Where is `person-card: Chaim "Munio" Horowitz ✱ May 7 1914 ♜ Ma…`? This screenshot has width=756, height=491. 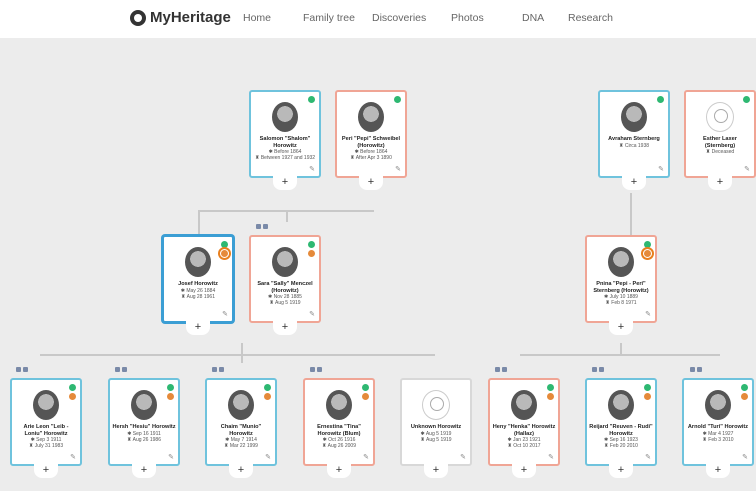
person-card: Chaim "Munio" Horowitz ✱ May 7 1914 ♜ Ma… is located at coordinates (241, 428).